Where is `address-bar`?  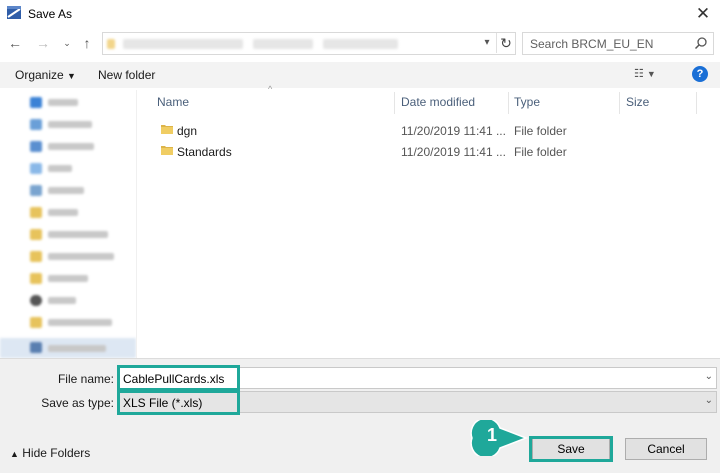
address-bar is located at coordinates (309, 43).